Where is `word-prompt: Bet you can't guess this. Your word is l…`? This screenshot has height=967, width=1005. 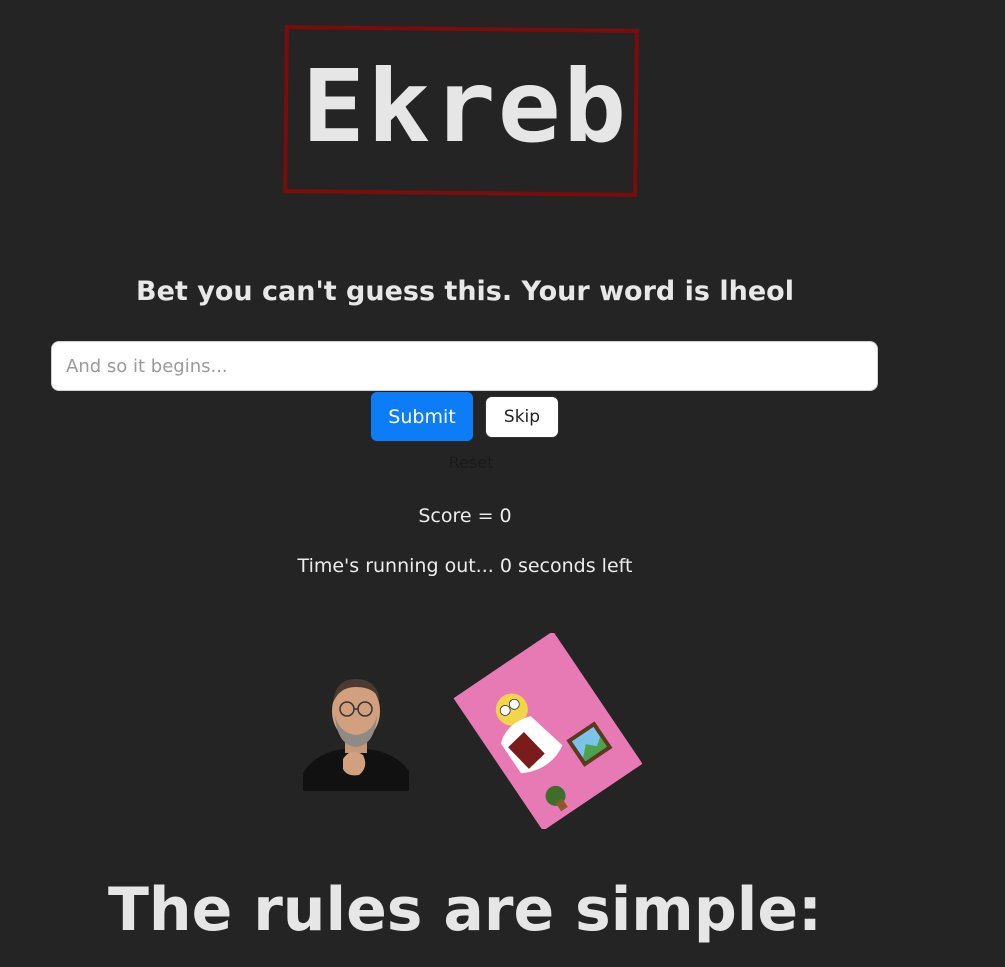 word-prompt: Bet you can't guess this. Your word is l… is located at coordinates (465, 291).